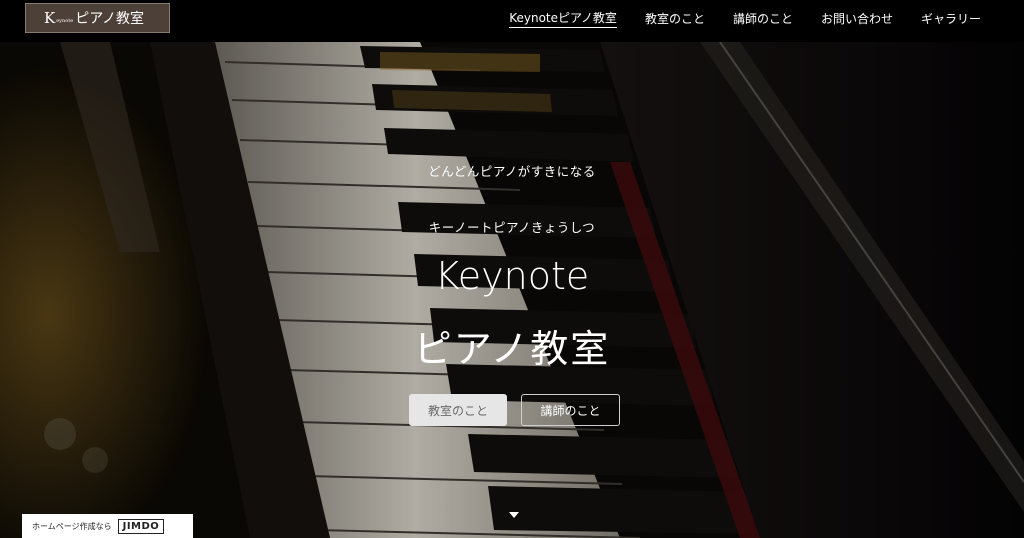 This screenshot has height=538, width=1024. Describe the element at coordinates (512, 276) in the screenshot. I see `hero-title-line1: Keynote` at that location.